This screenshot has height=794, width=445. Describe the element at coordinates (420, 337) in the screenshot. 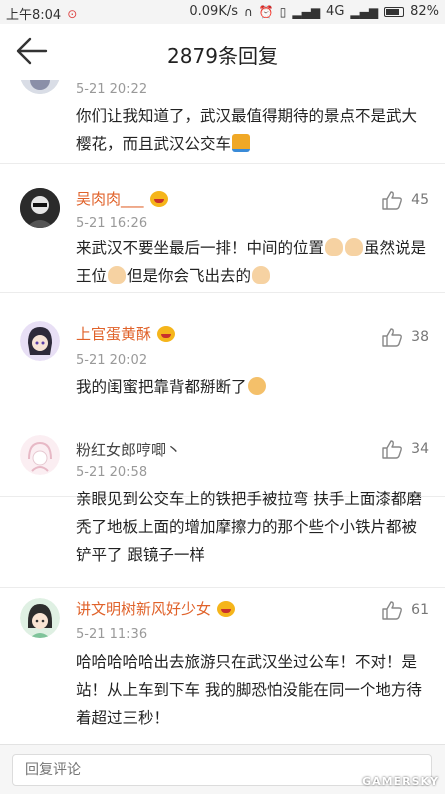

I see `like-count: 38` at that location.